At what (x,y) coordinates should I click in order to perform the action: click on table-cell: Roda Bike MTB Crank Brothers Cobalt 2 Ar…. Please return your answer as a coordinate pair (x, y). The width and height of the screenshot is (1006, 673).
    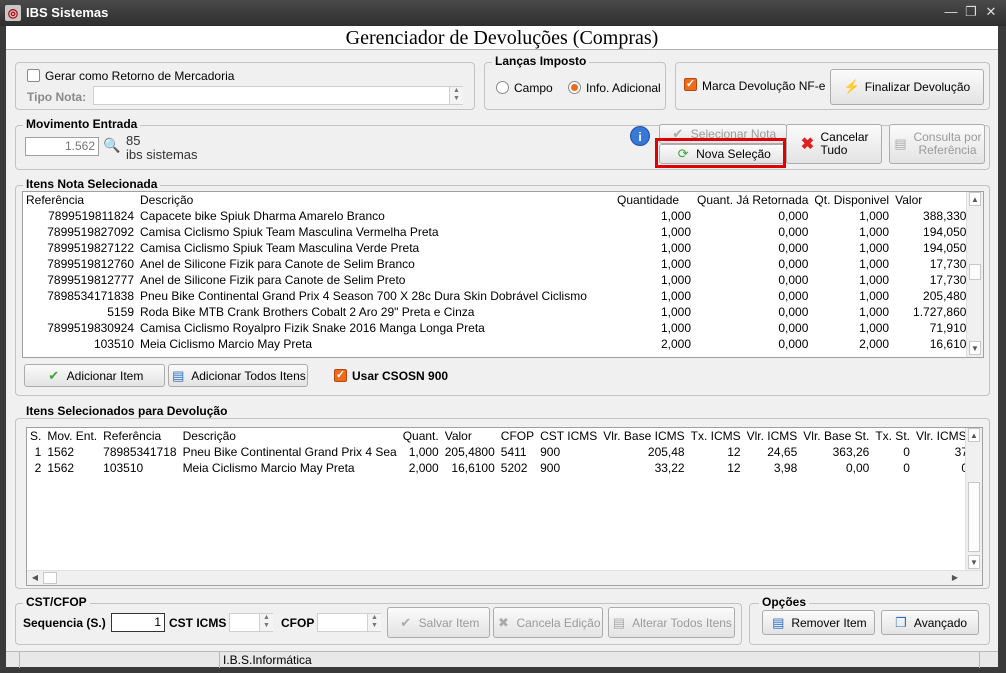
    Looking at the image, I should click on (307, 312).